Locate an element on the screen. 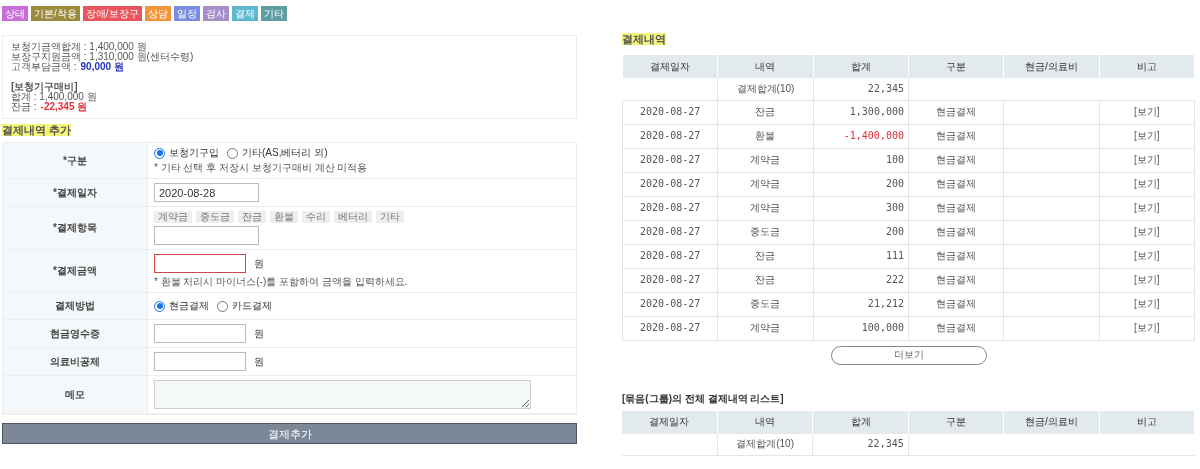 This screenshot has width=1200, height=469. table-cell: 100 is located at coordinates (861, 160).